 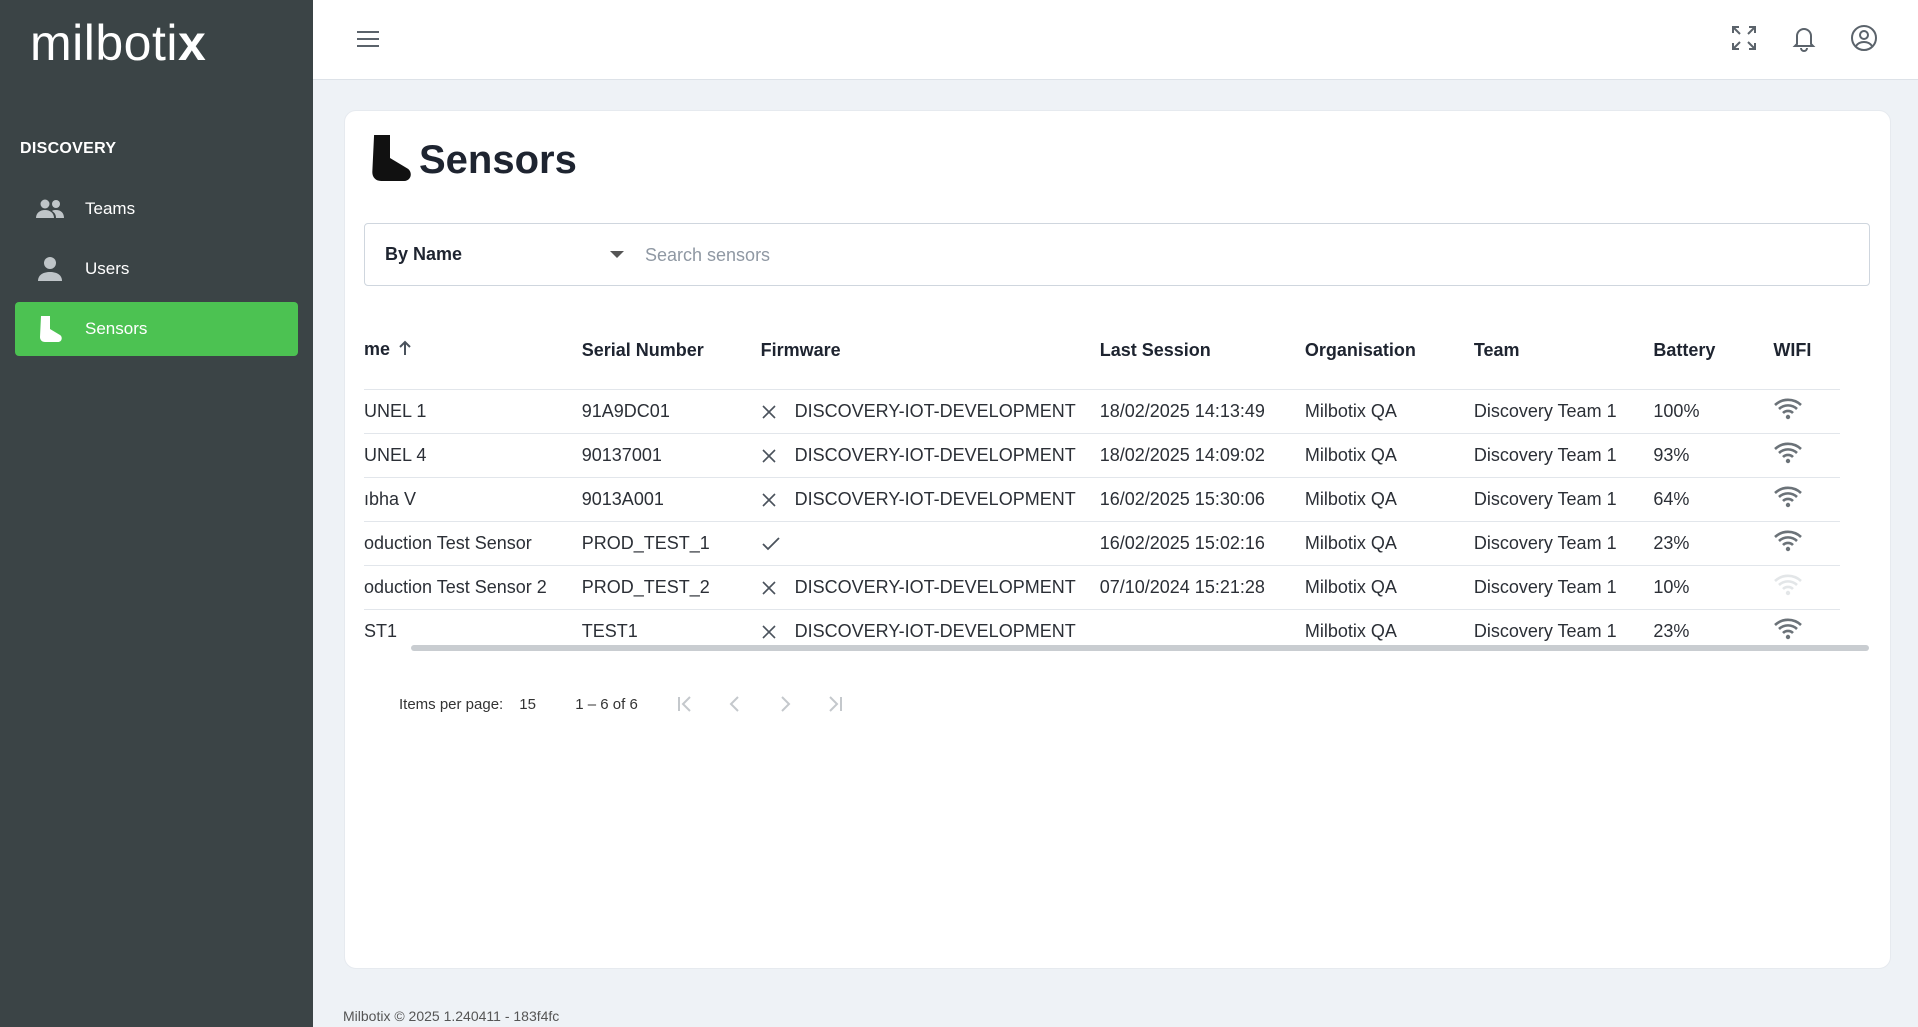 What do you see at coordinates (68, 148) in the screenshot?
I see `section-title: DISCOVERY` at bounding box center [68, 148].